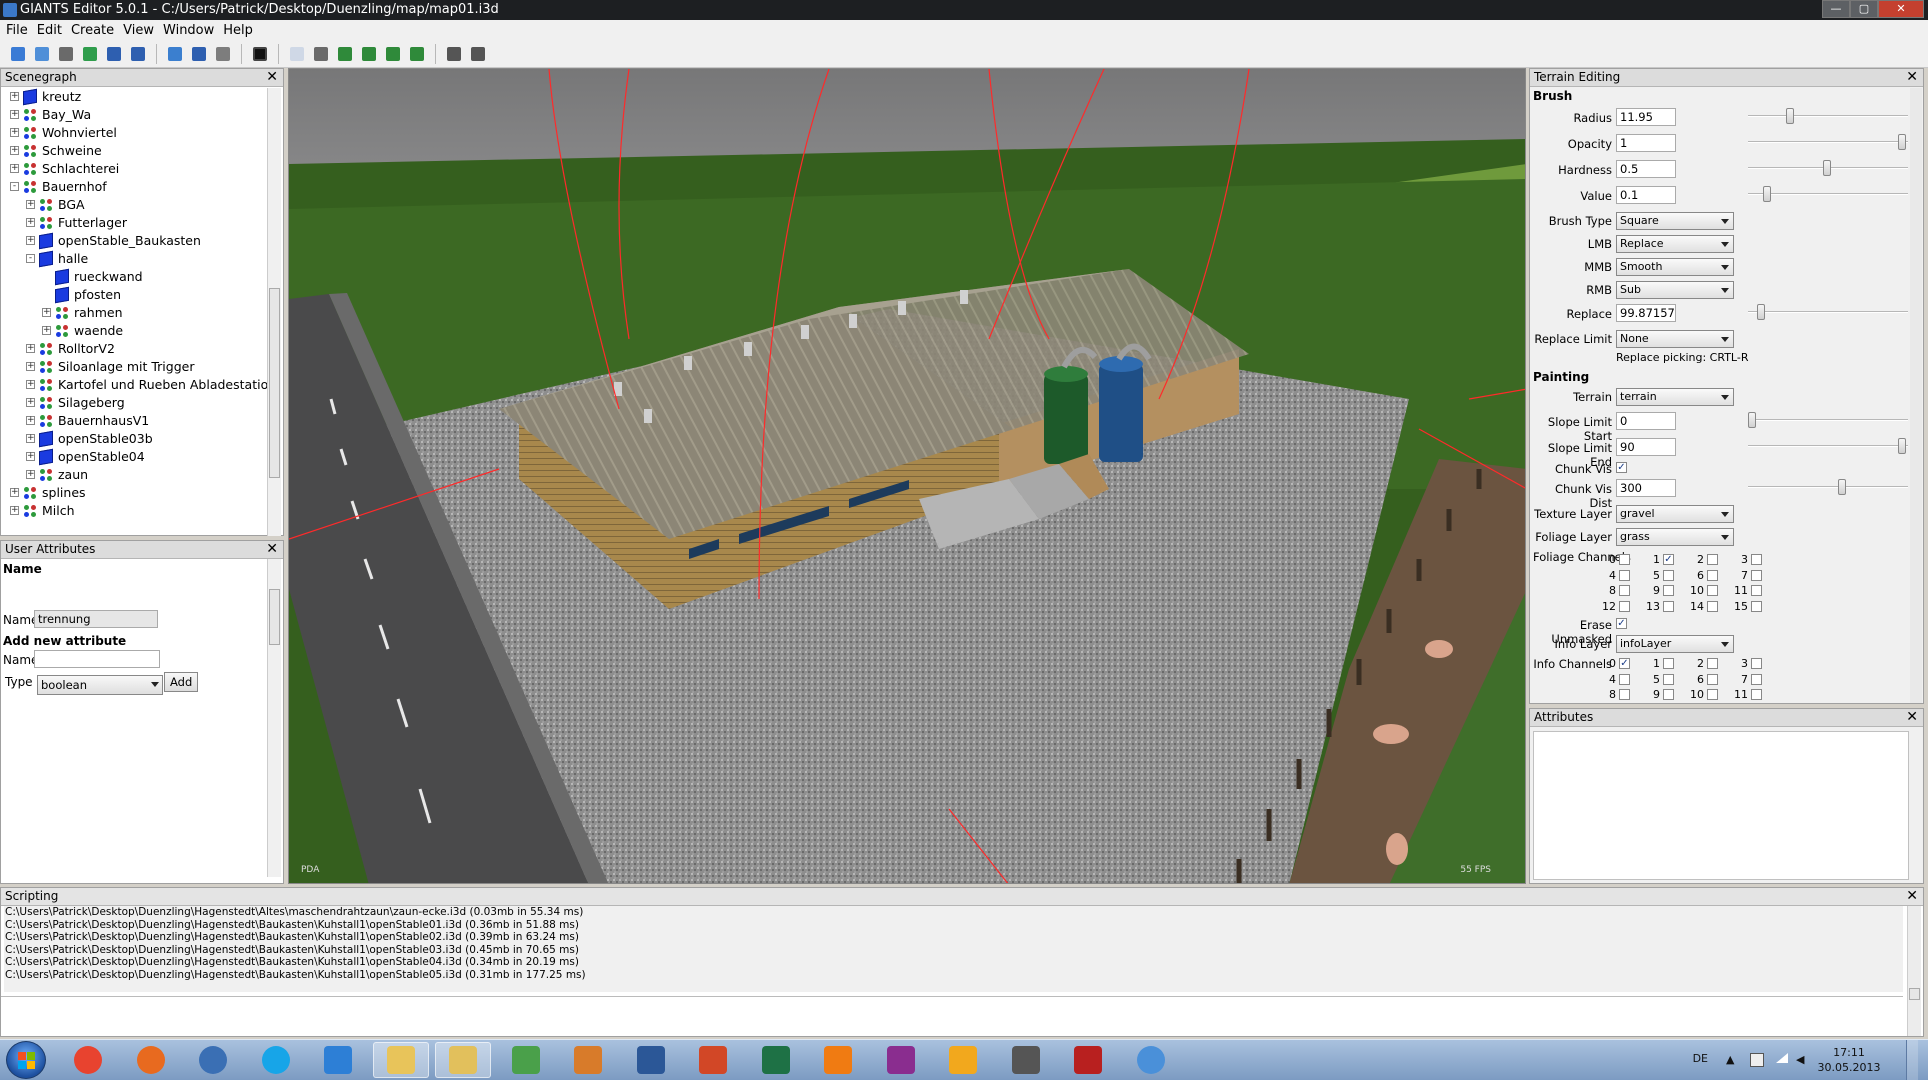 The height and width of the screenshot is (1080, 1928). I want to click on tree-node: + Bay_Wa, so click(134, 115).